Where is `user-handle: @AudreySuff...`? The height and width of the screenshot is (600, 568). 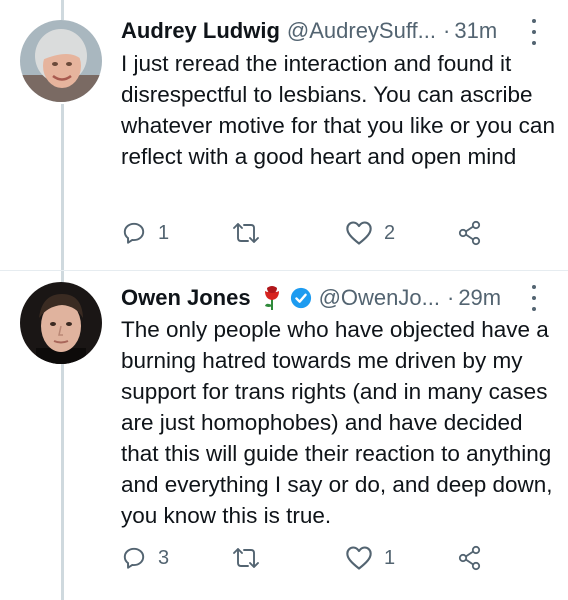 user-handle: @AudreySuff... is located at coordinates (361, 31).